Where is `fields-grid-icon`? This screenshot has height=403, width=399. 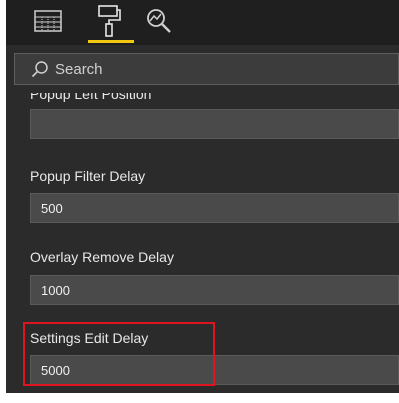 fields-grid-icon is located at coordinates (48, 21).